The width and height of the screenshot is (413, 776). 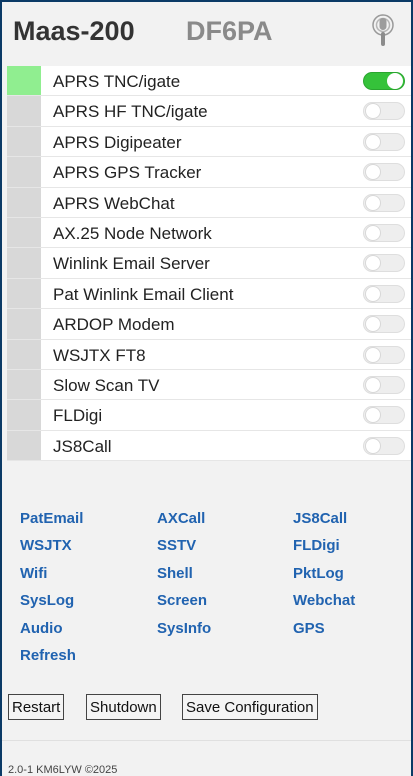 I want to click on footer-divider, so click(x=206, y=740).